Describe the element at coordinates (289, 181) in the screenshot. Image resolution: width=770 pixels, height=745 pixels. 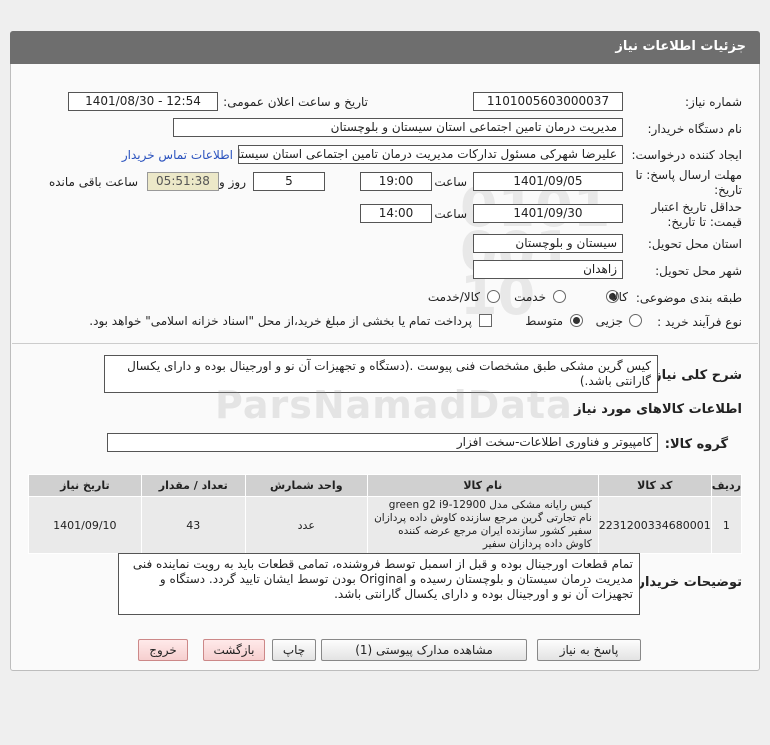
I see `days-field: 5` at that location.